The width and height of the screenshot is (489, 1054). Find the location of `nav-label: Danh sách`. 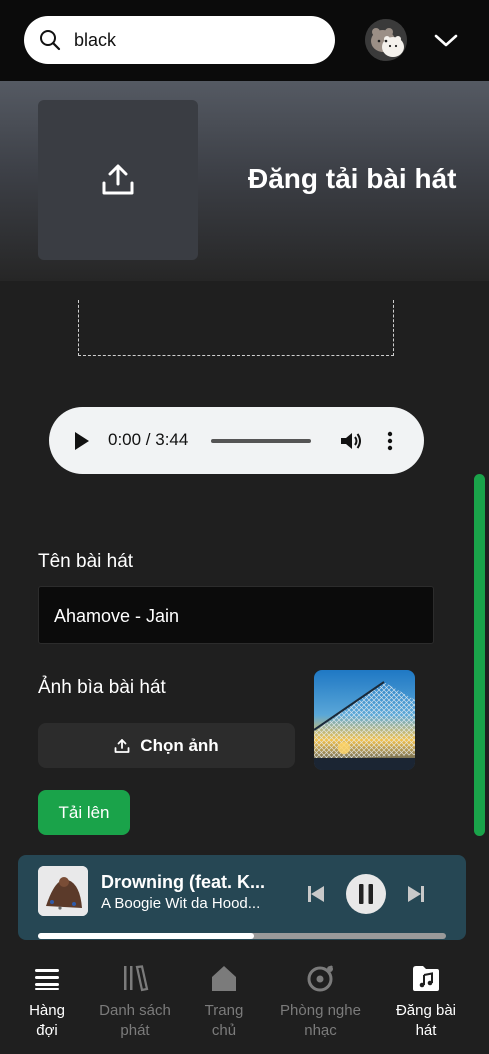

nav-label: Danh sách is located at coordinates (135, 1010).